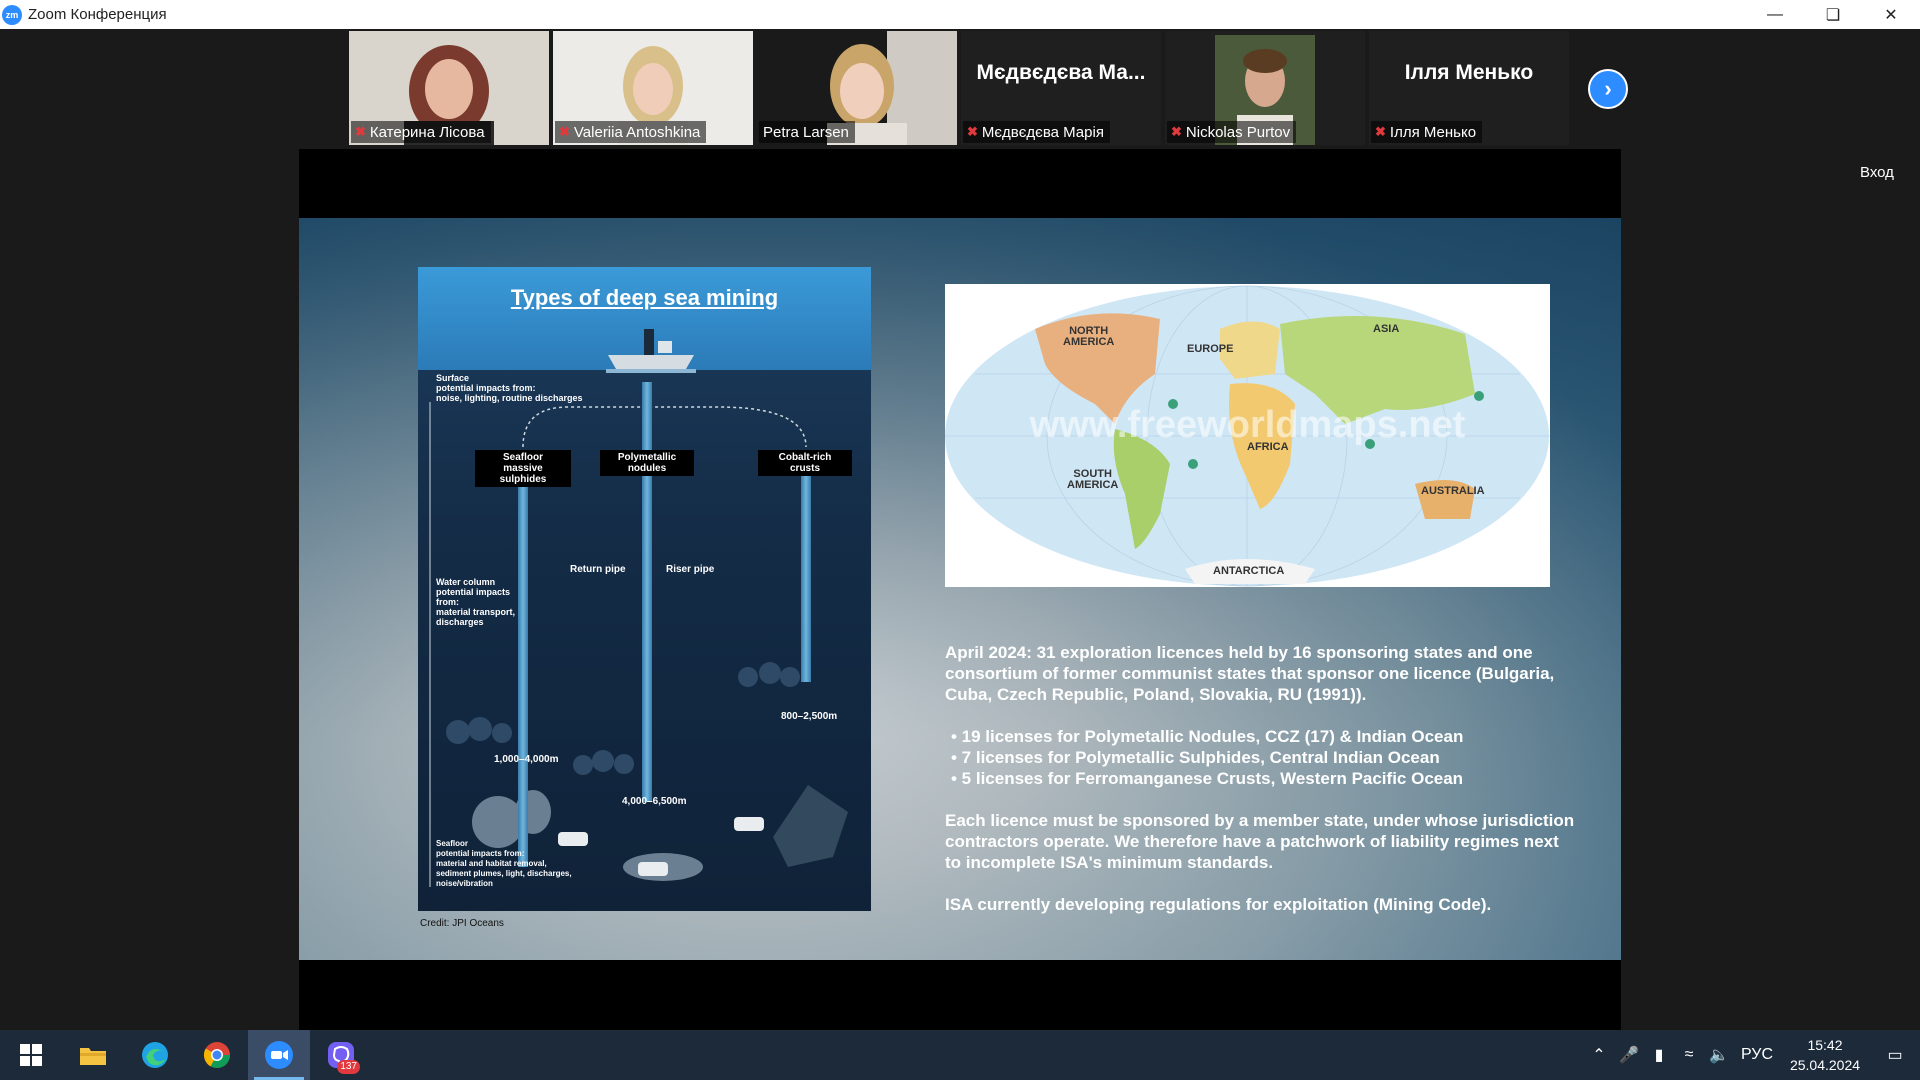  What do you see at coordinates (806, 574) in the screenshot?
I see `pipe-crusts` at bounding box center [806, 574].